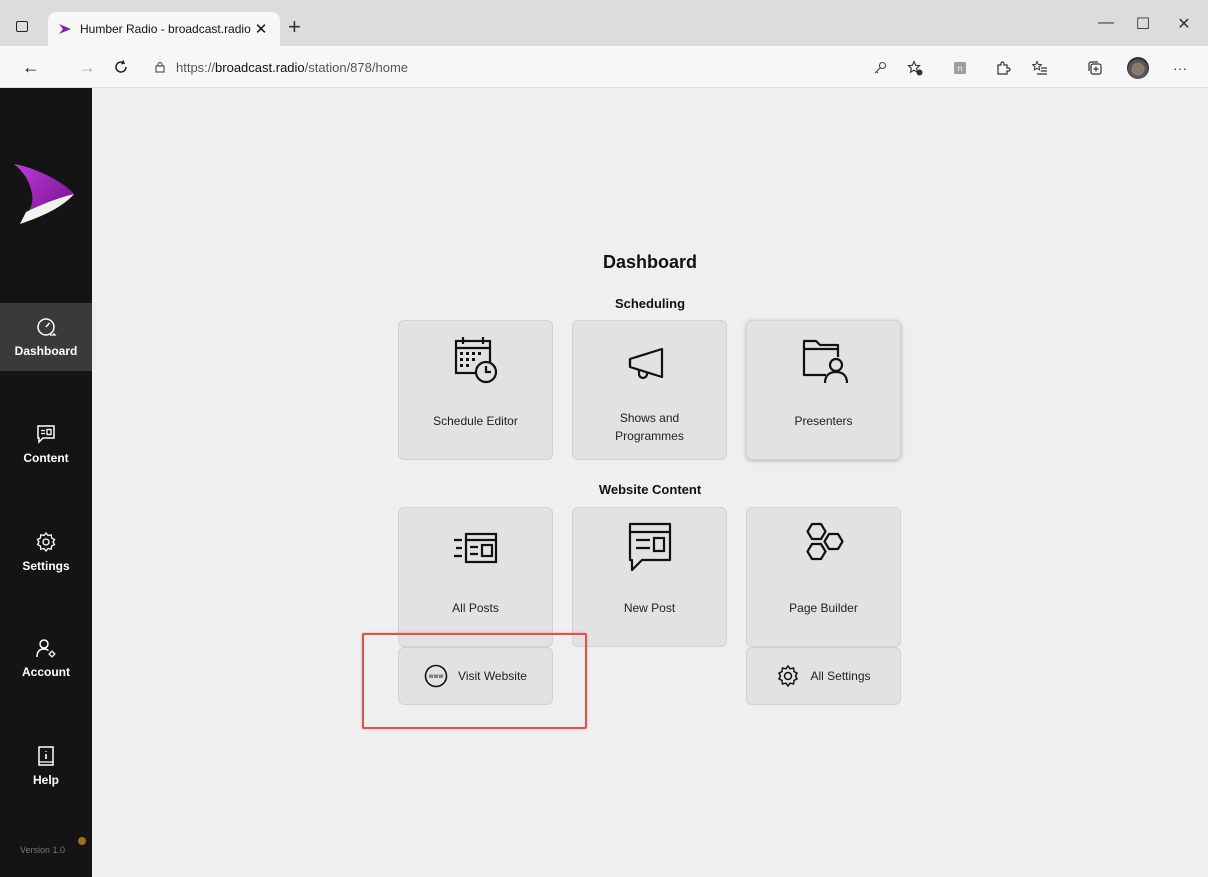 The height and width of the screenshot is (877, 1208). Describe the element at coordinates (82, 841) in the screenshot. I see `status-dot` at that location.